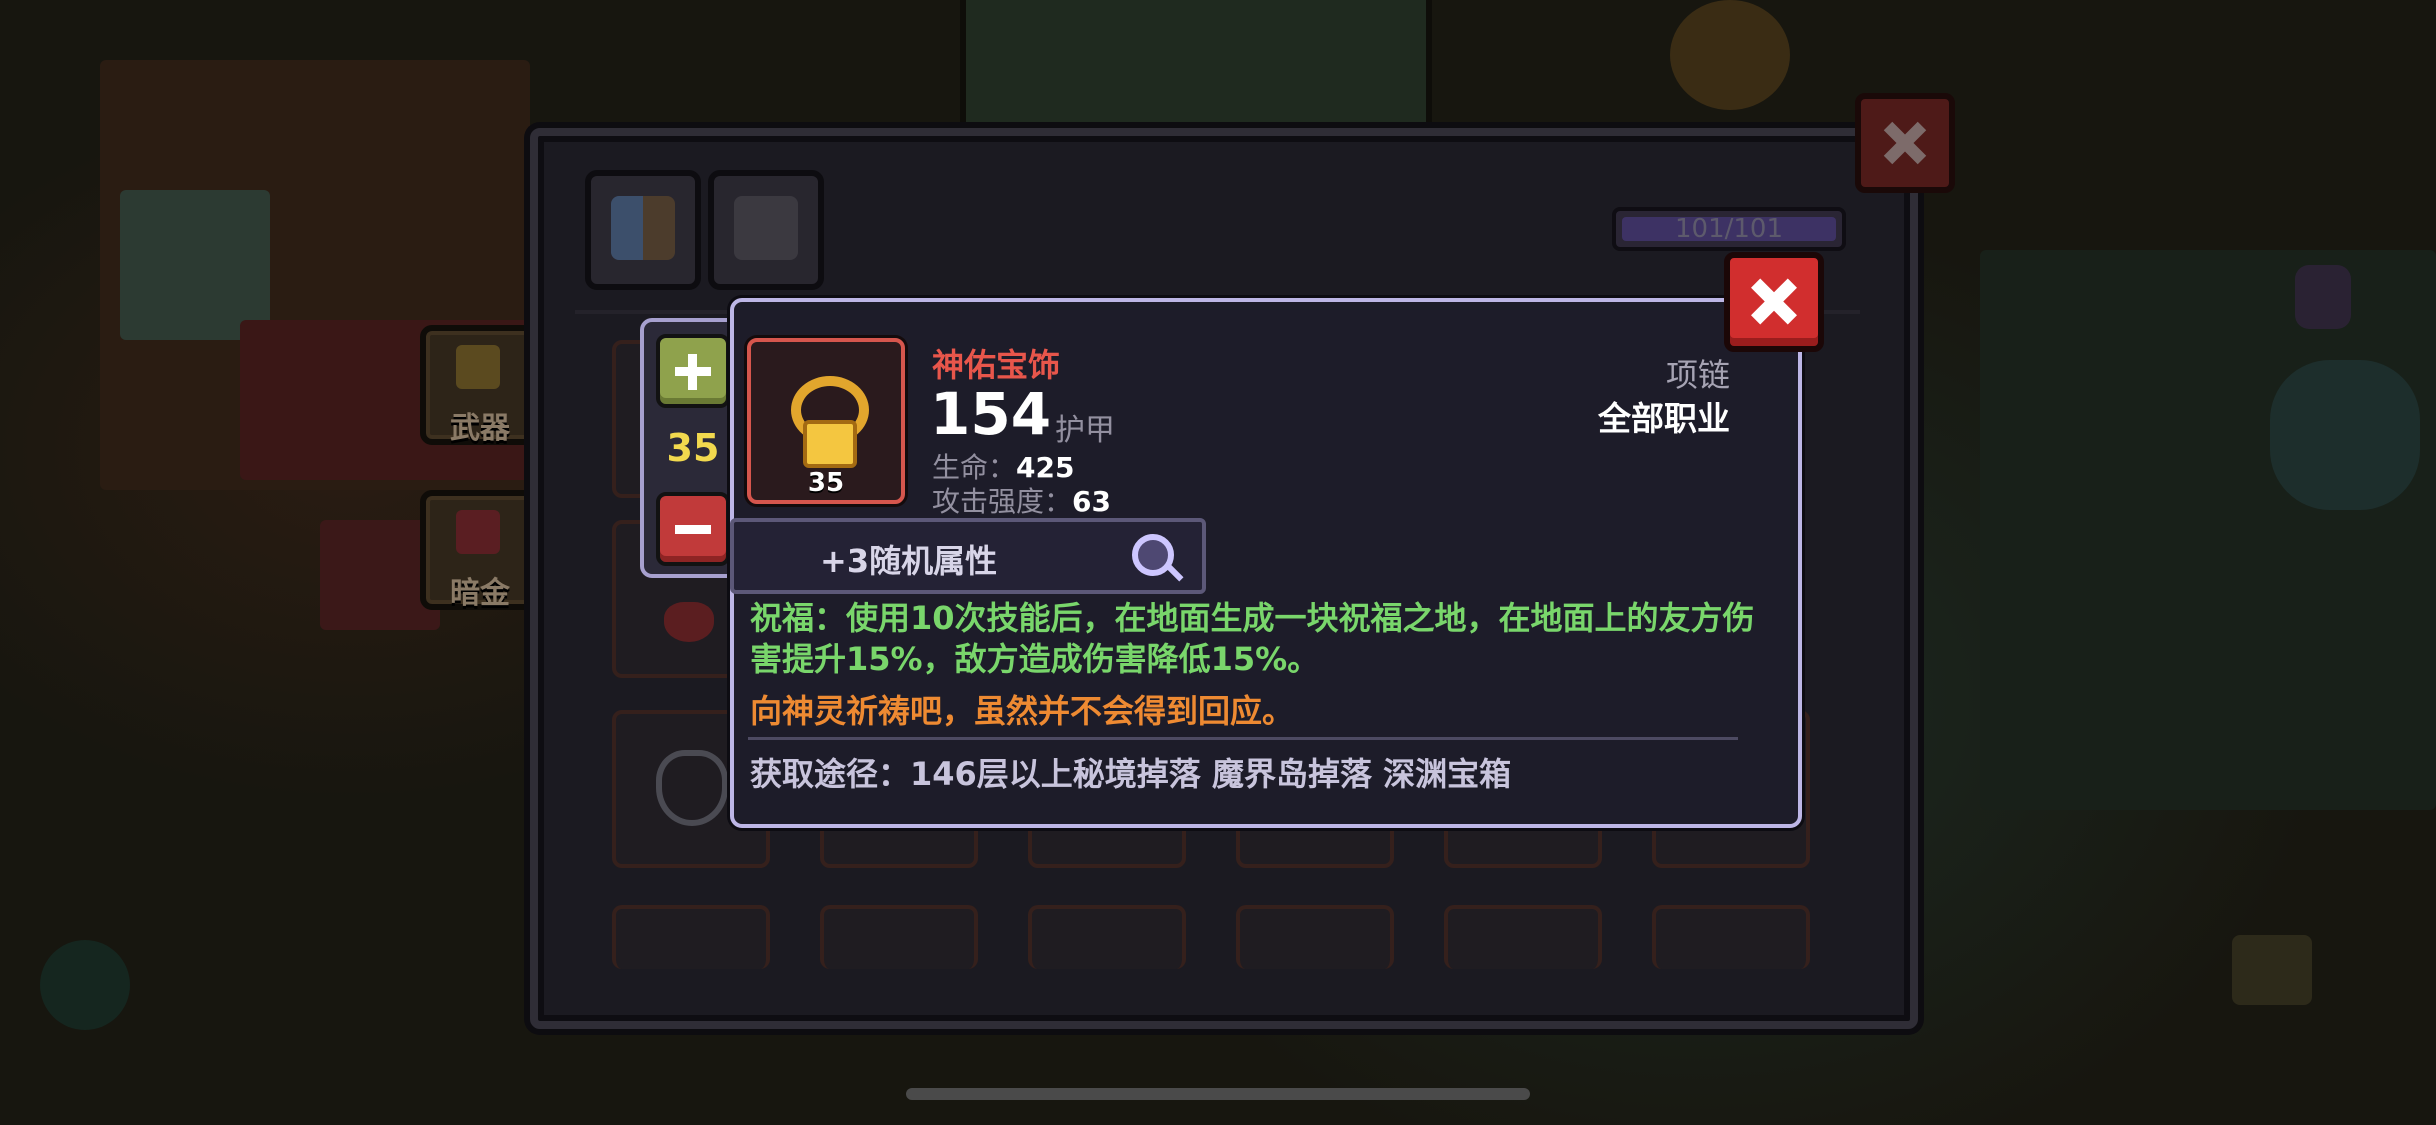 The width and height of the screenshot is (2436, 1125). What do you see at coordinates (693, 529) in the screenshot?
I see `level-decrease-button` at bounding box center [693, 529].